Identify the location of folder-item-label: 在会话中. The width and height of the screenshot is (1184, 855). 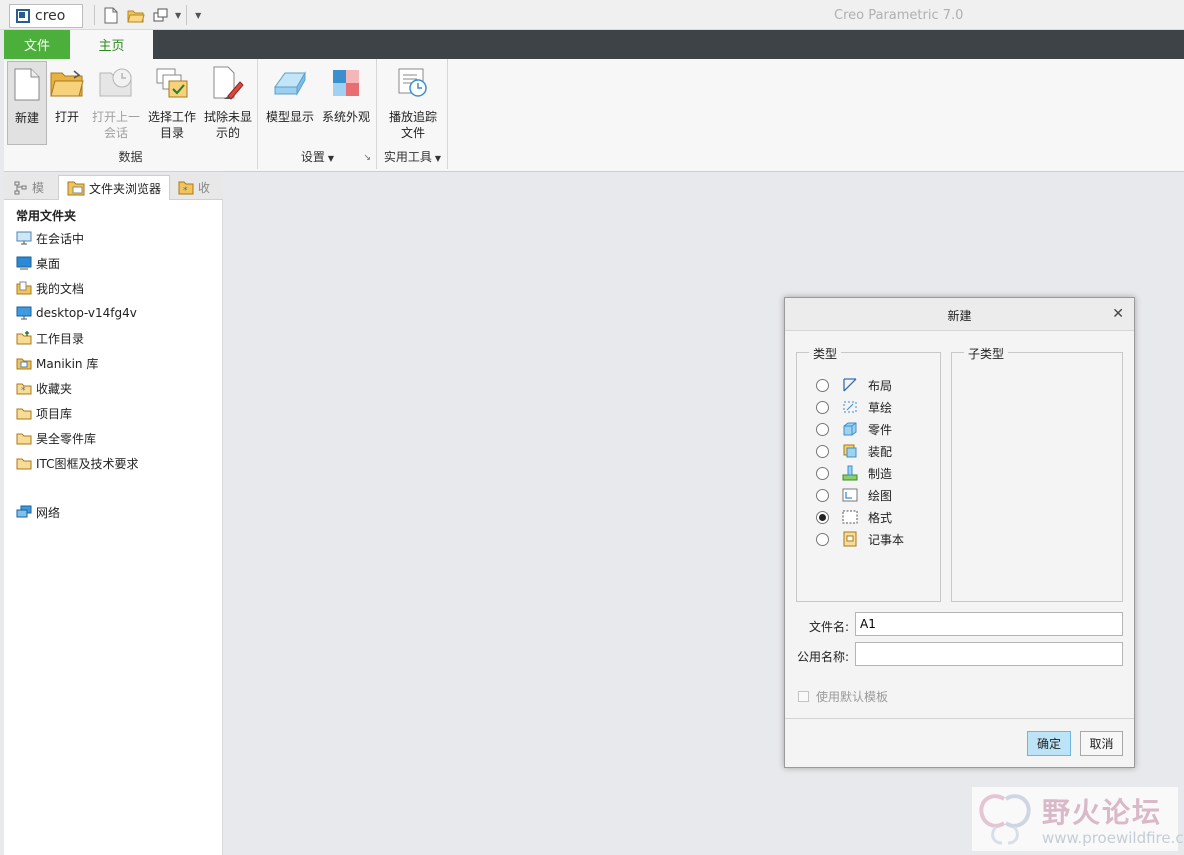
(60, 238).